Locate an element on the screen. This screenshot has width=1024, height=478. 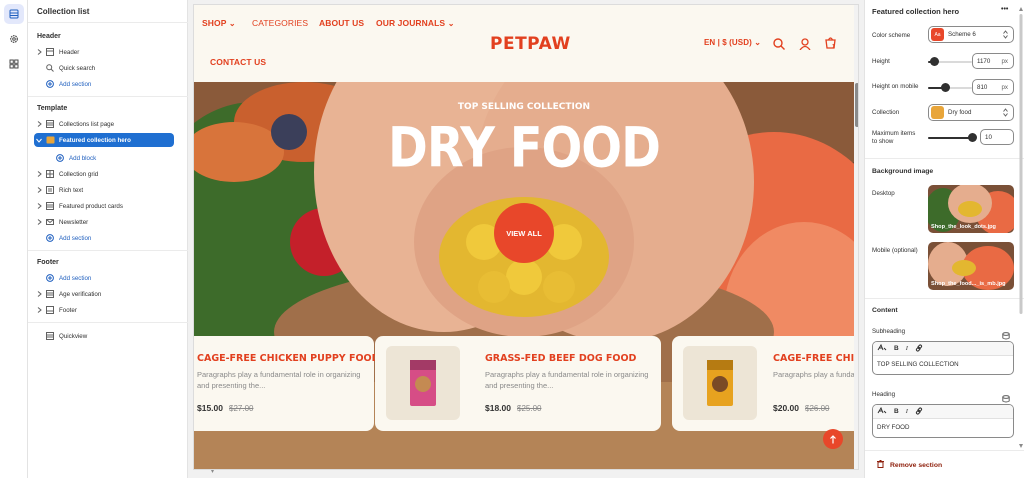
add-section-header: Add section is located at coordinates (104, 84).